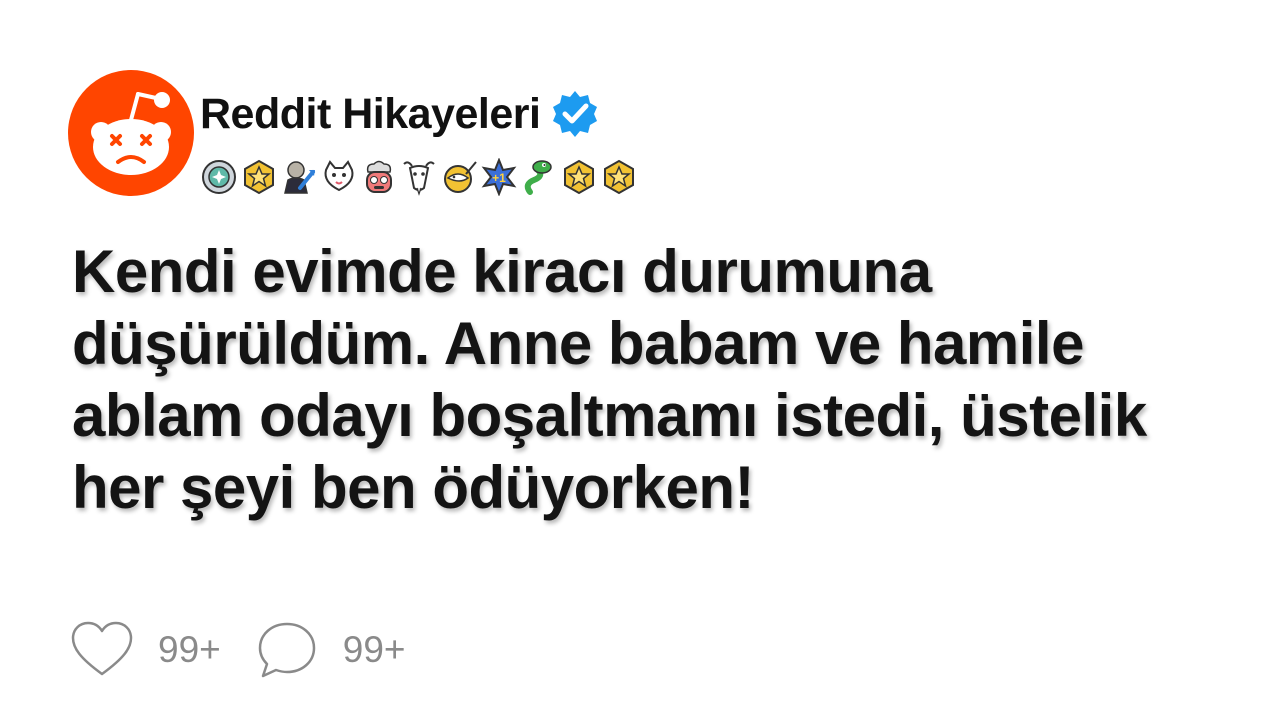  Describe the element at coordinates (102, 650) in the screenshot. I see `heart-icon` at that location.